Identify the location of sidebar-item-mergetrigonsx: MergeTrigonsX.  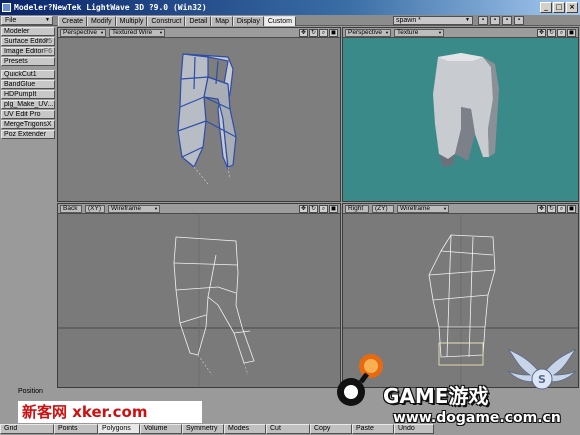
(28, 124).